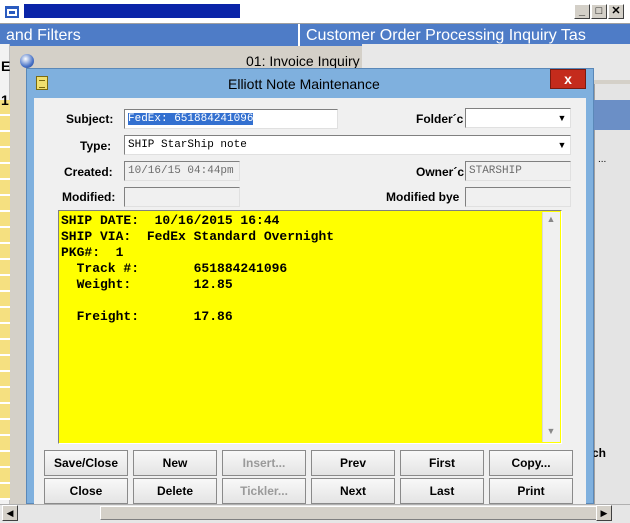  Describe the element at coordinates (12, 12) in the screenshot. I see `app-icon` at that location.